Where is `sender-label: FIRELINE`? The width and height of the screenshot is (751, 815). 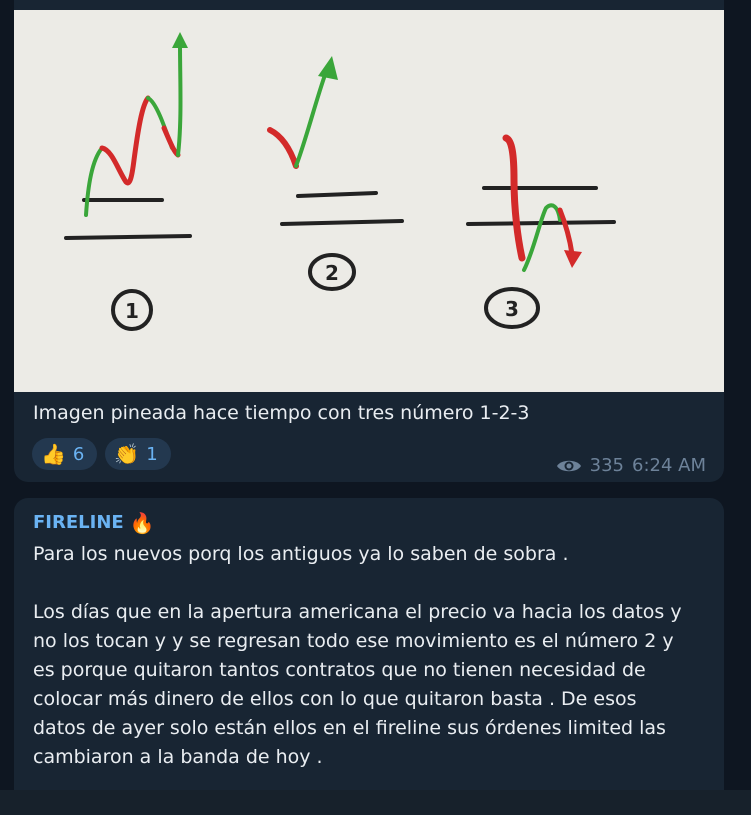
sender-label: FIRELINE is located at coordinates (78, 522).